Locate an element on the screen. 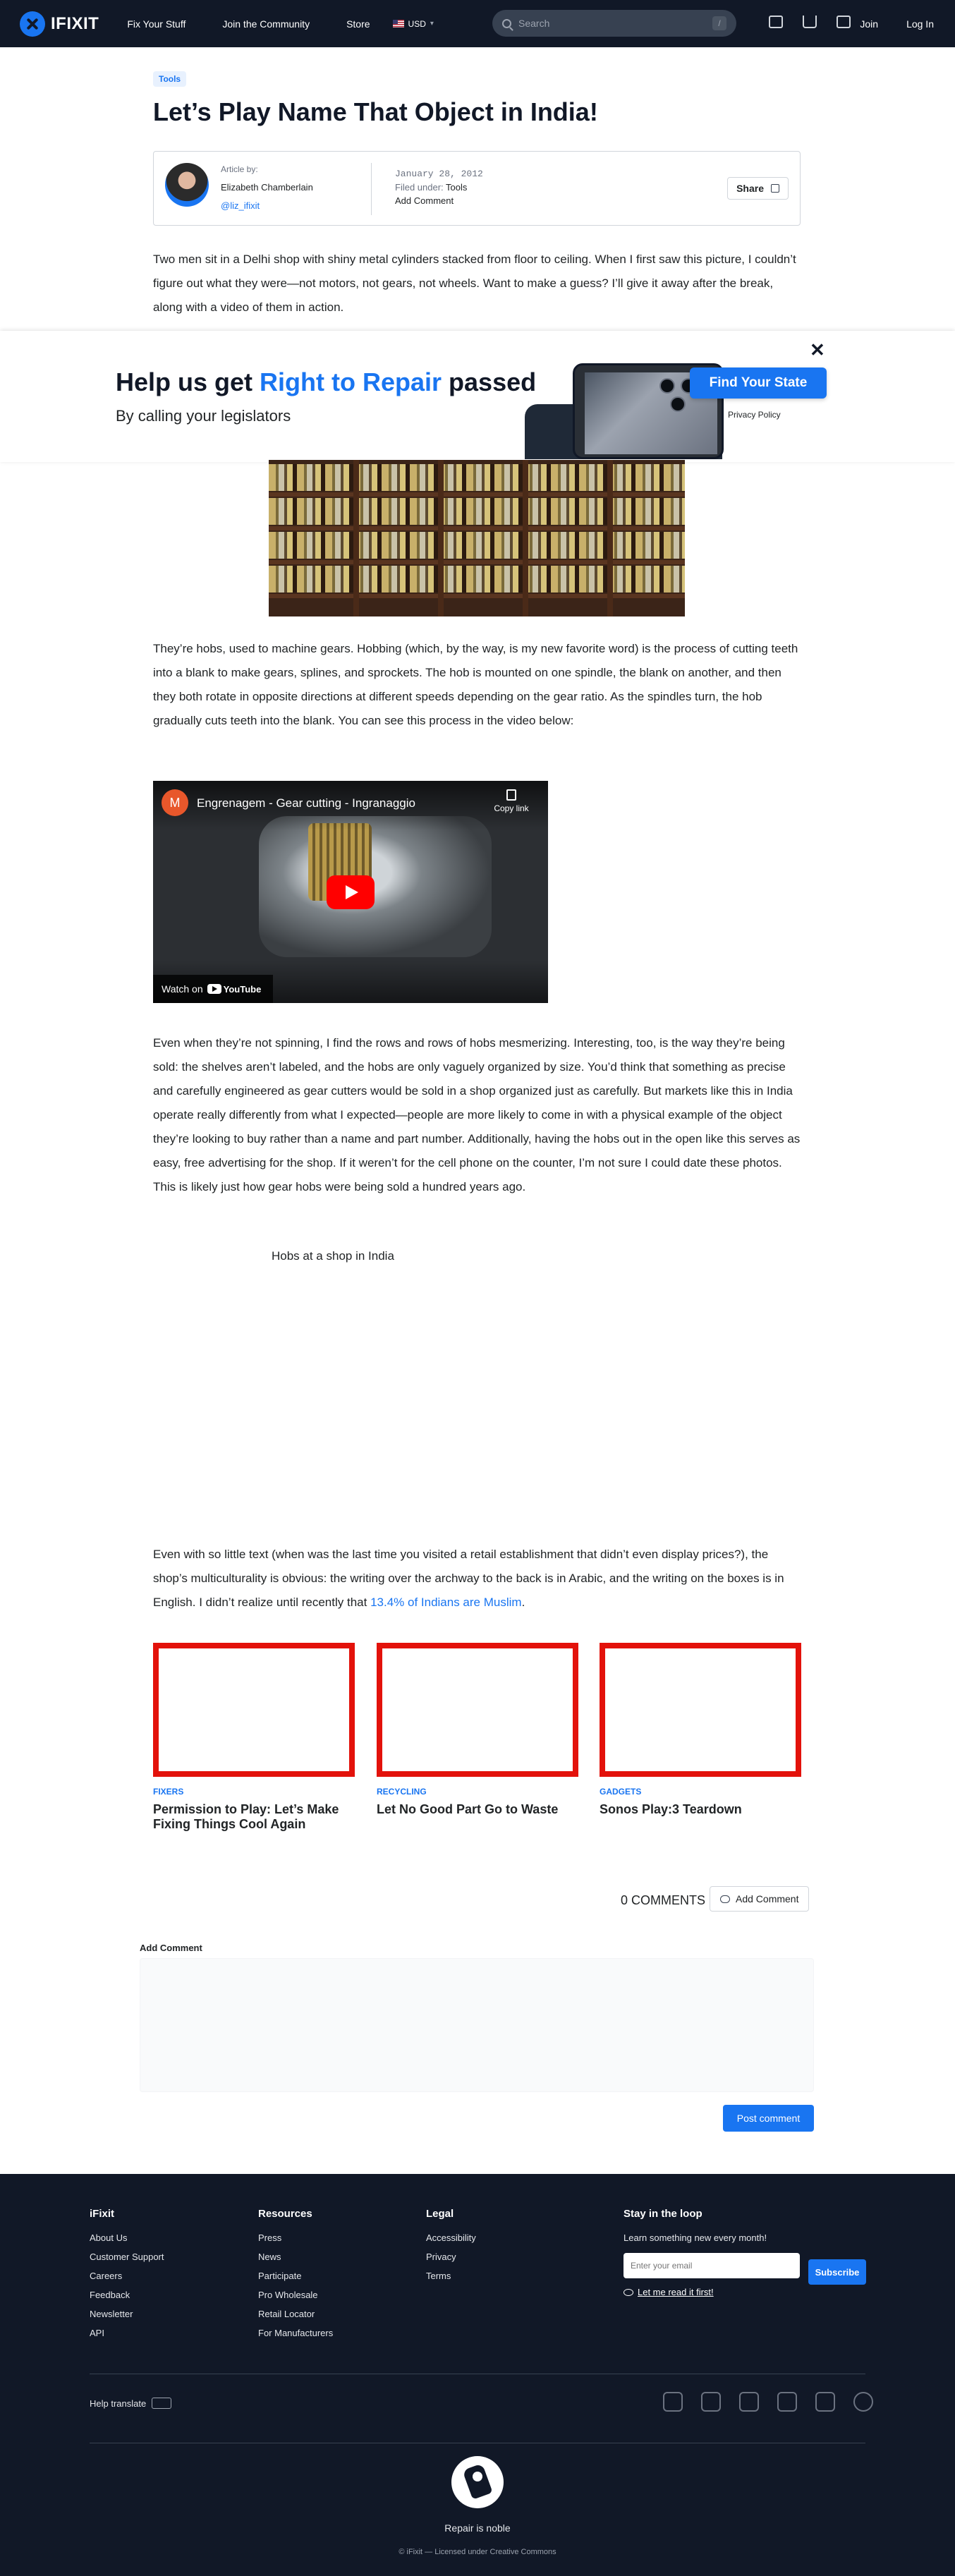 This screenshot has width=955, height=2576. play-button-icon is located at coordinates (351, 892).